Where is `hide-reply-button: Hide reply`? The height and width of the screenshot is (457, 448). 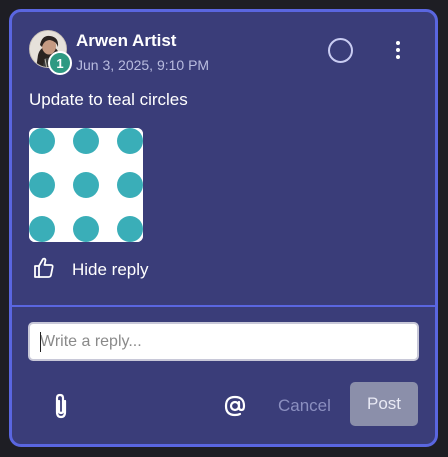
hide-reply-button: Hide reply is located at coordinates (110, 270).